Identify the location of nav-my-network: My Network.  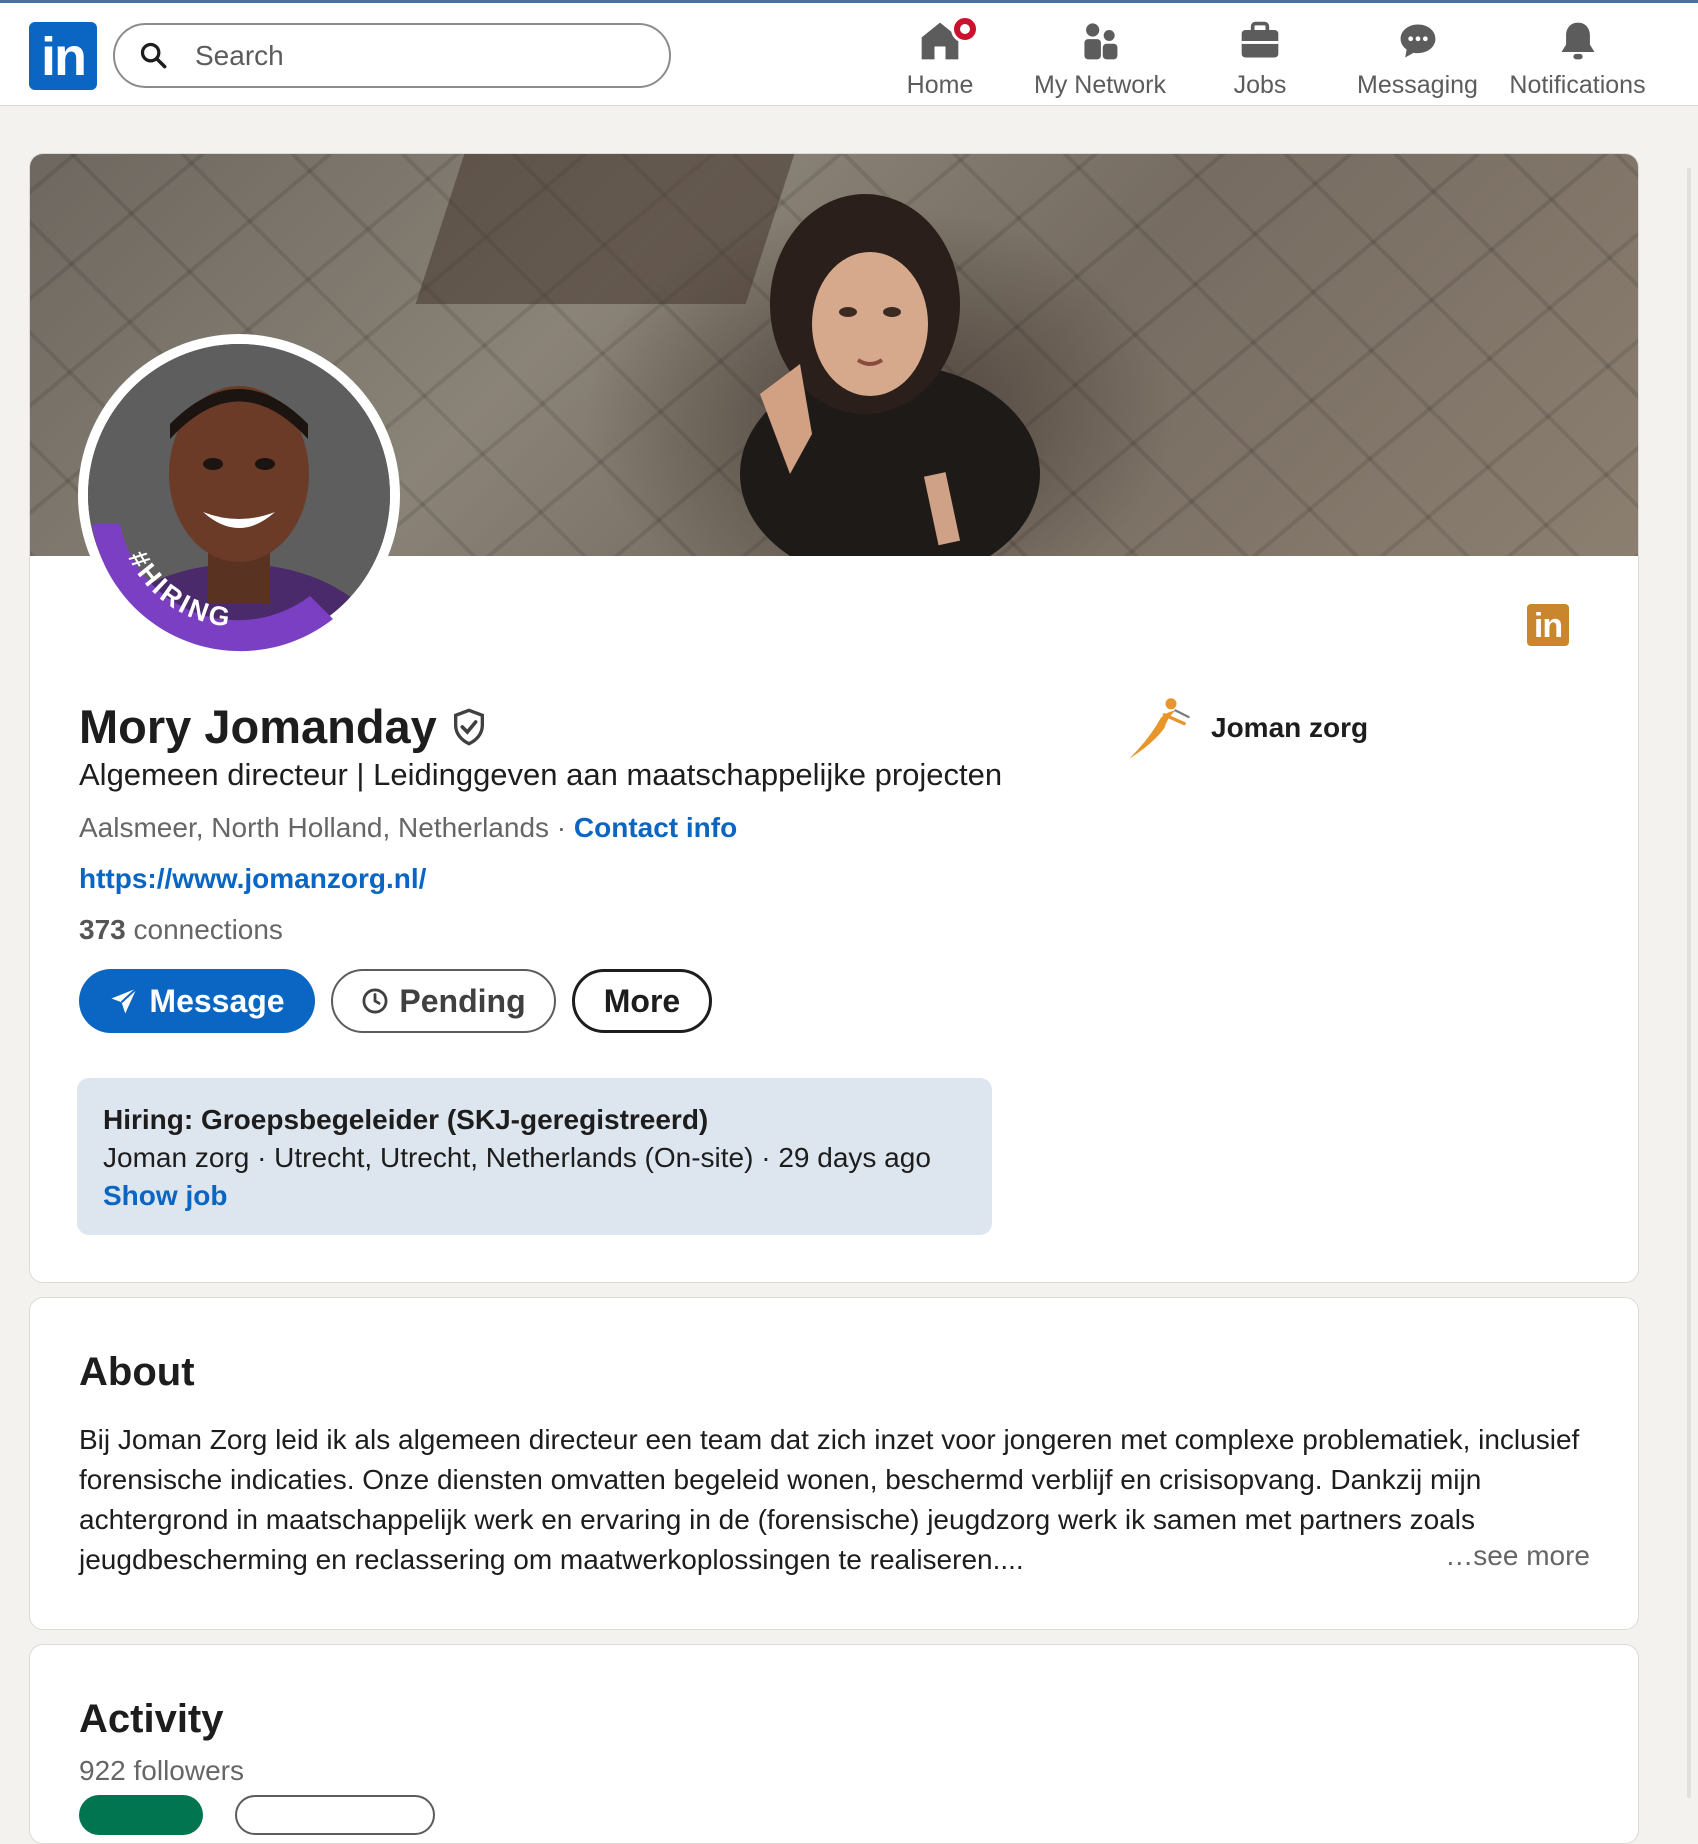
(1100, 58).